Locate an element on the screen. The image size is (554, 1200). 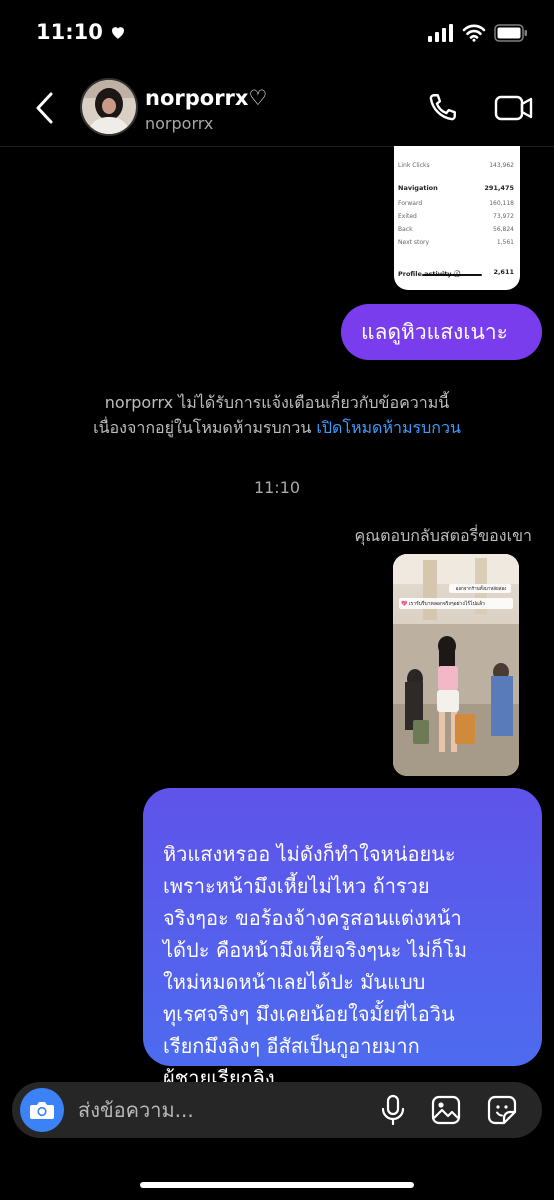
story-caption-main: 💖 เรารับรีบาหลอกจริงๆอย่างไร้ไปแล้ว is located at coordinates (443, 604).